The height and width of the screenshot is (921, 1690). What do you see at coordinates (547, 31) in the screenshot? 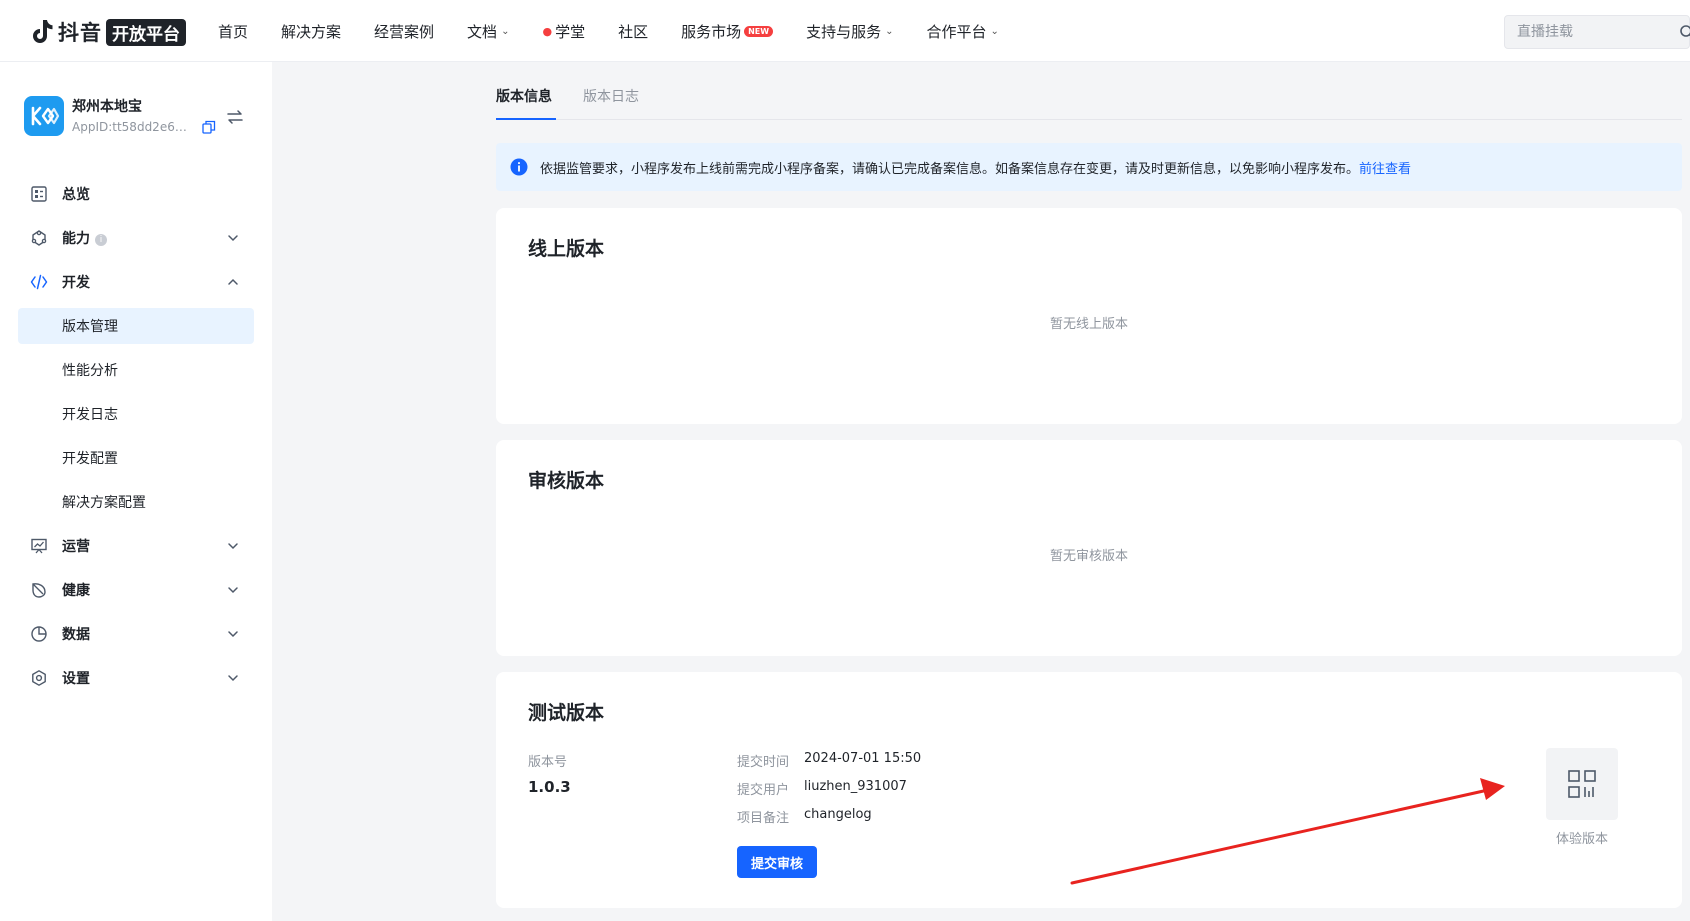
I see `fire-icon: ●` at bounding box center [547, 31].